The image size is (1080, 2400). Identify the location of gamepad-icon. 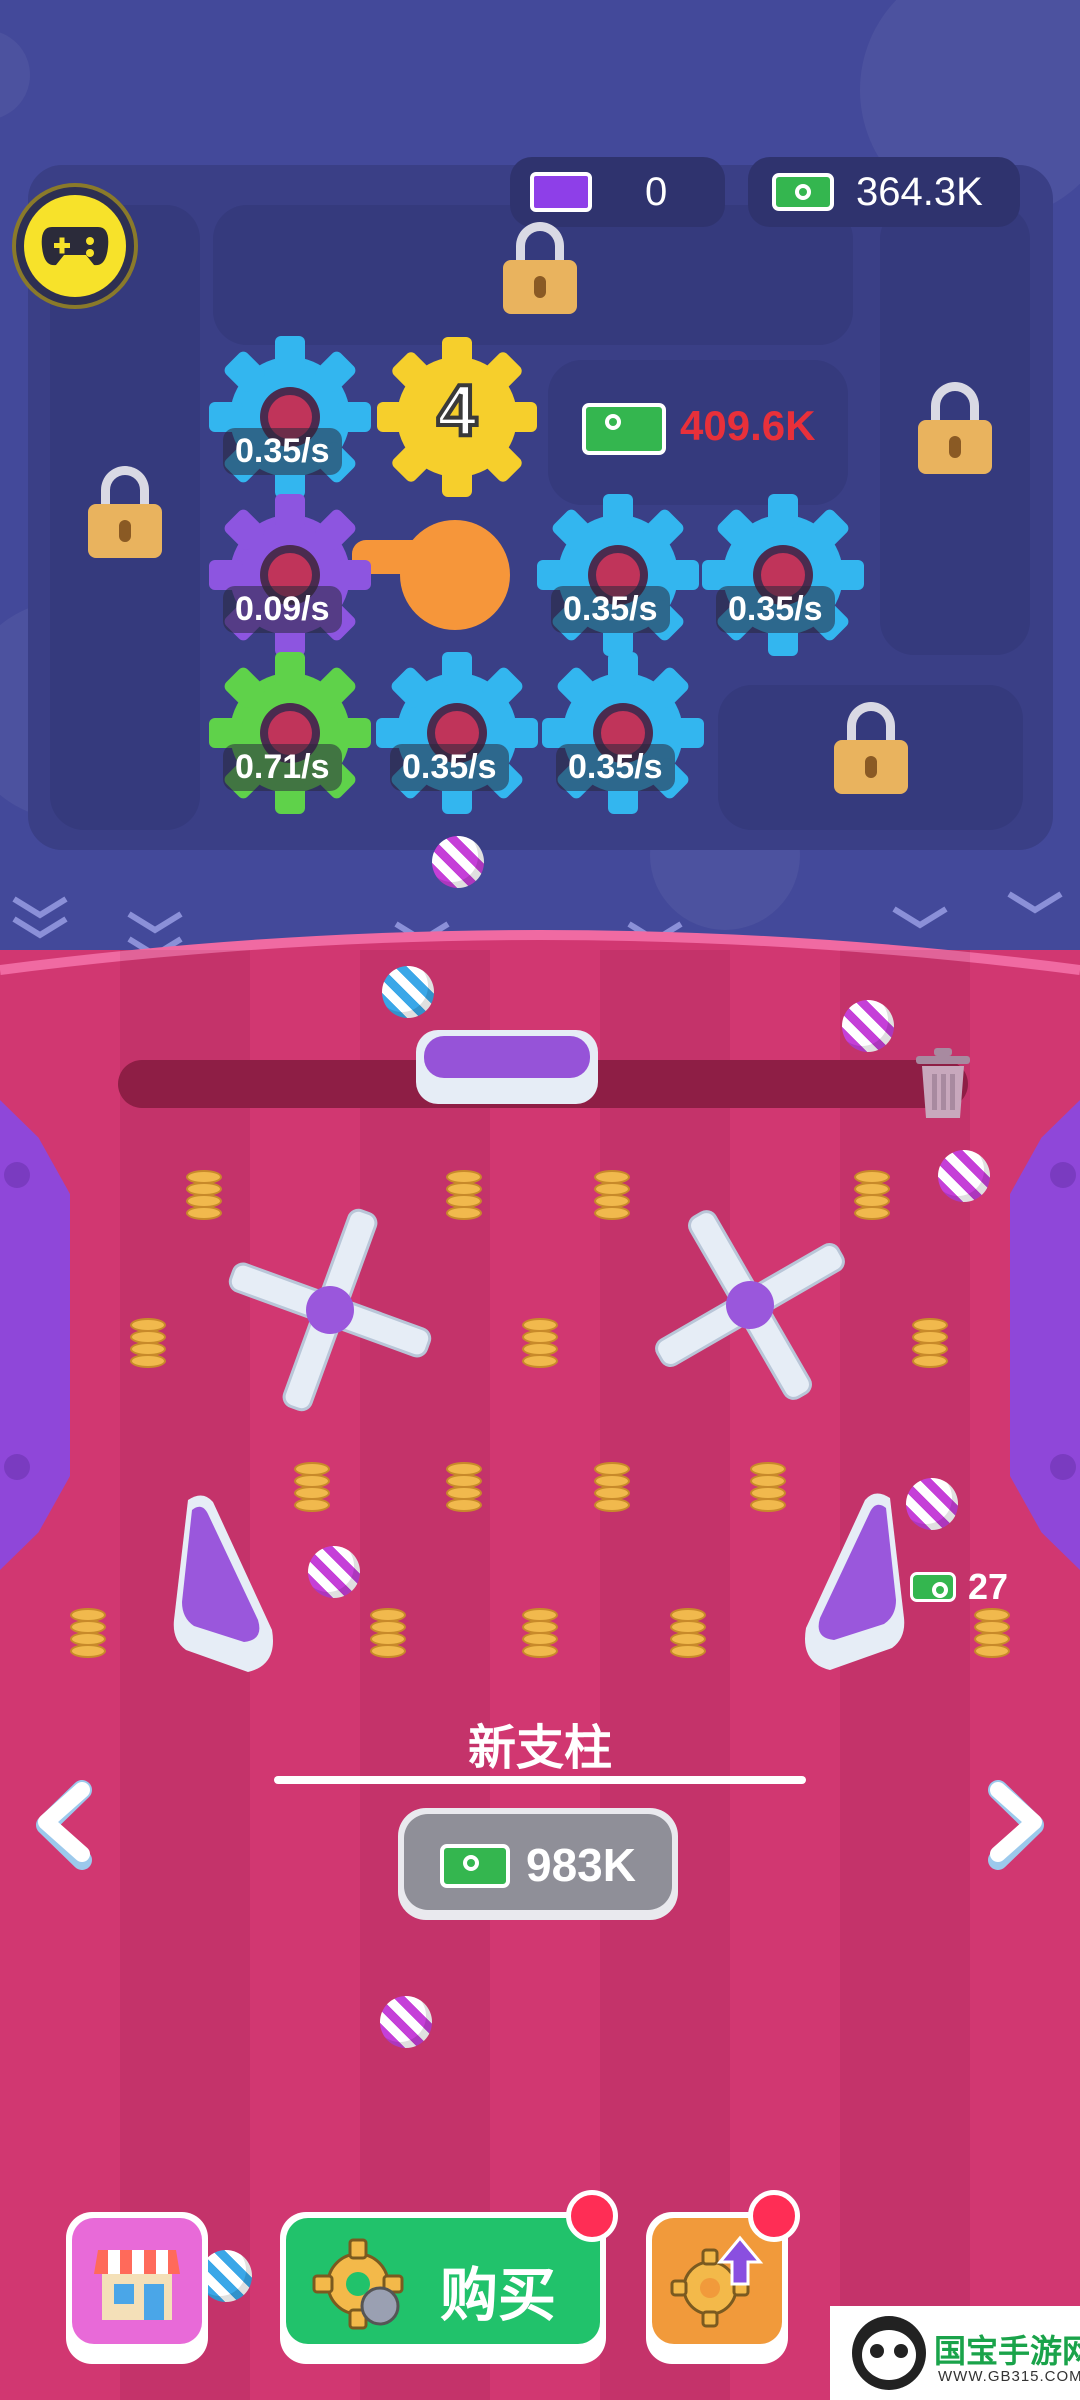
(75, 246).